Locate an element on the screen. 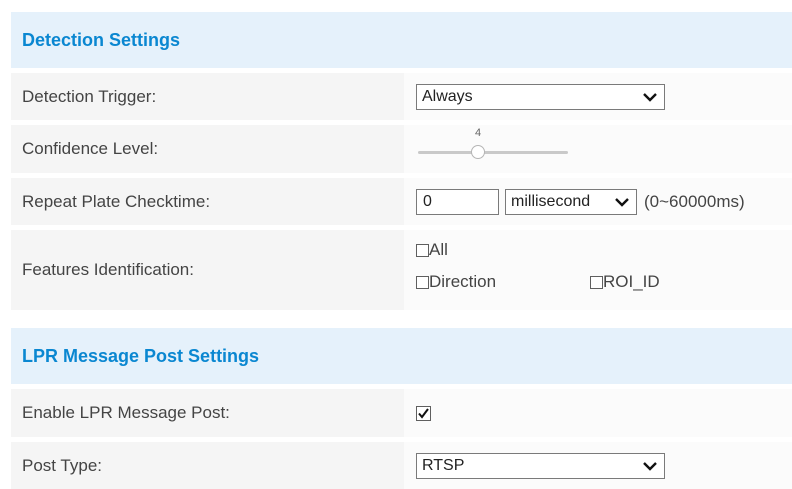 Image resolution: width=792 pixels, height=489 pixels. enable-lpr-post-checkbox is located at coordinates (423, 413).